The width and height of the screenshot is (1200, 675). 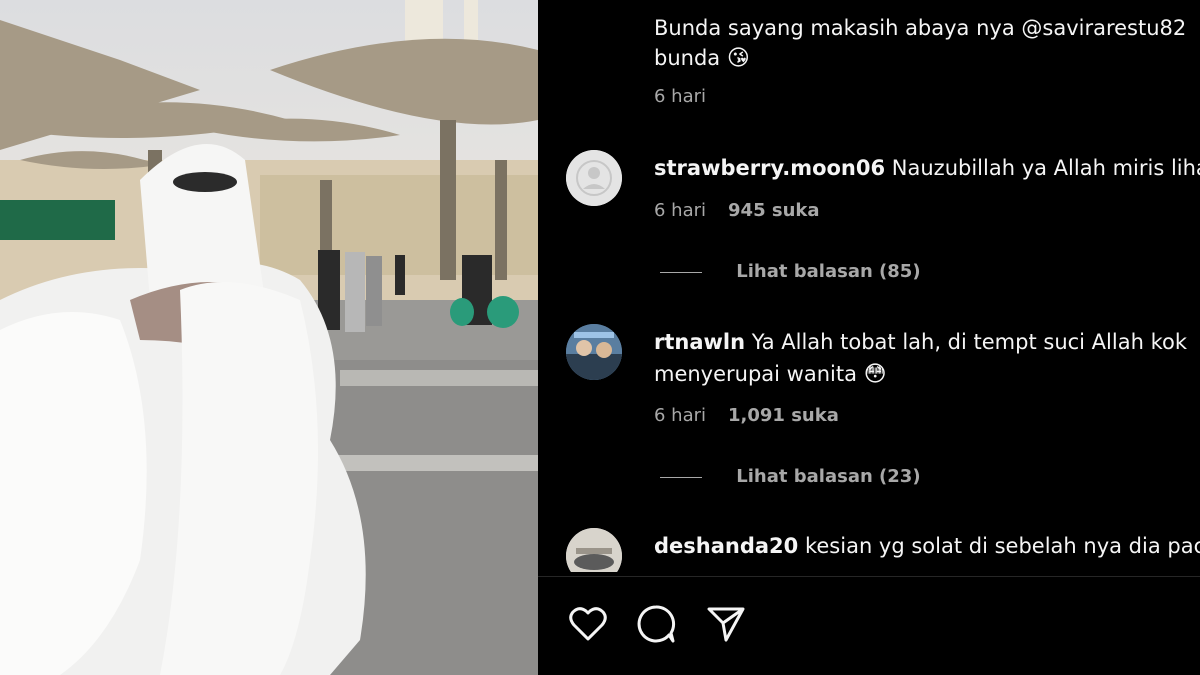 What do you see at coordinates (687, 58) in the screenshot?
I see `comment-text-line: bunda` at bounding box center [687, 58].